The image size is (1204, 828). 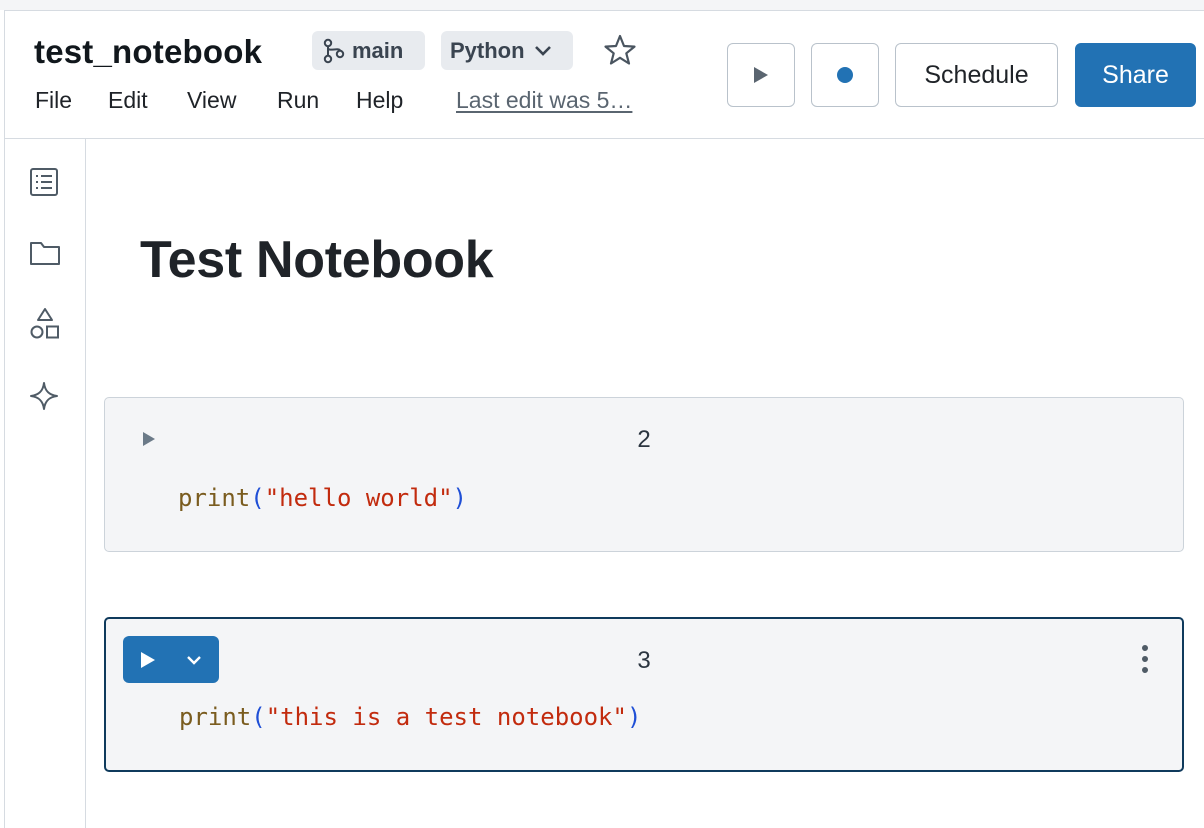 I want to click on top-strip, so click(x=602, y=5).